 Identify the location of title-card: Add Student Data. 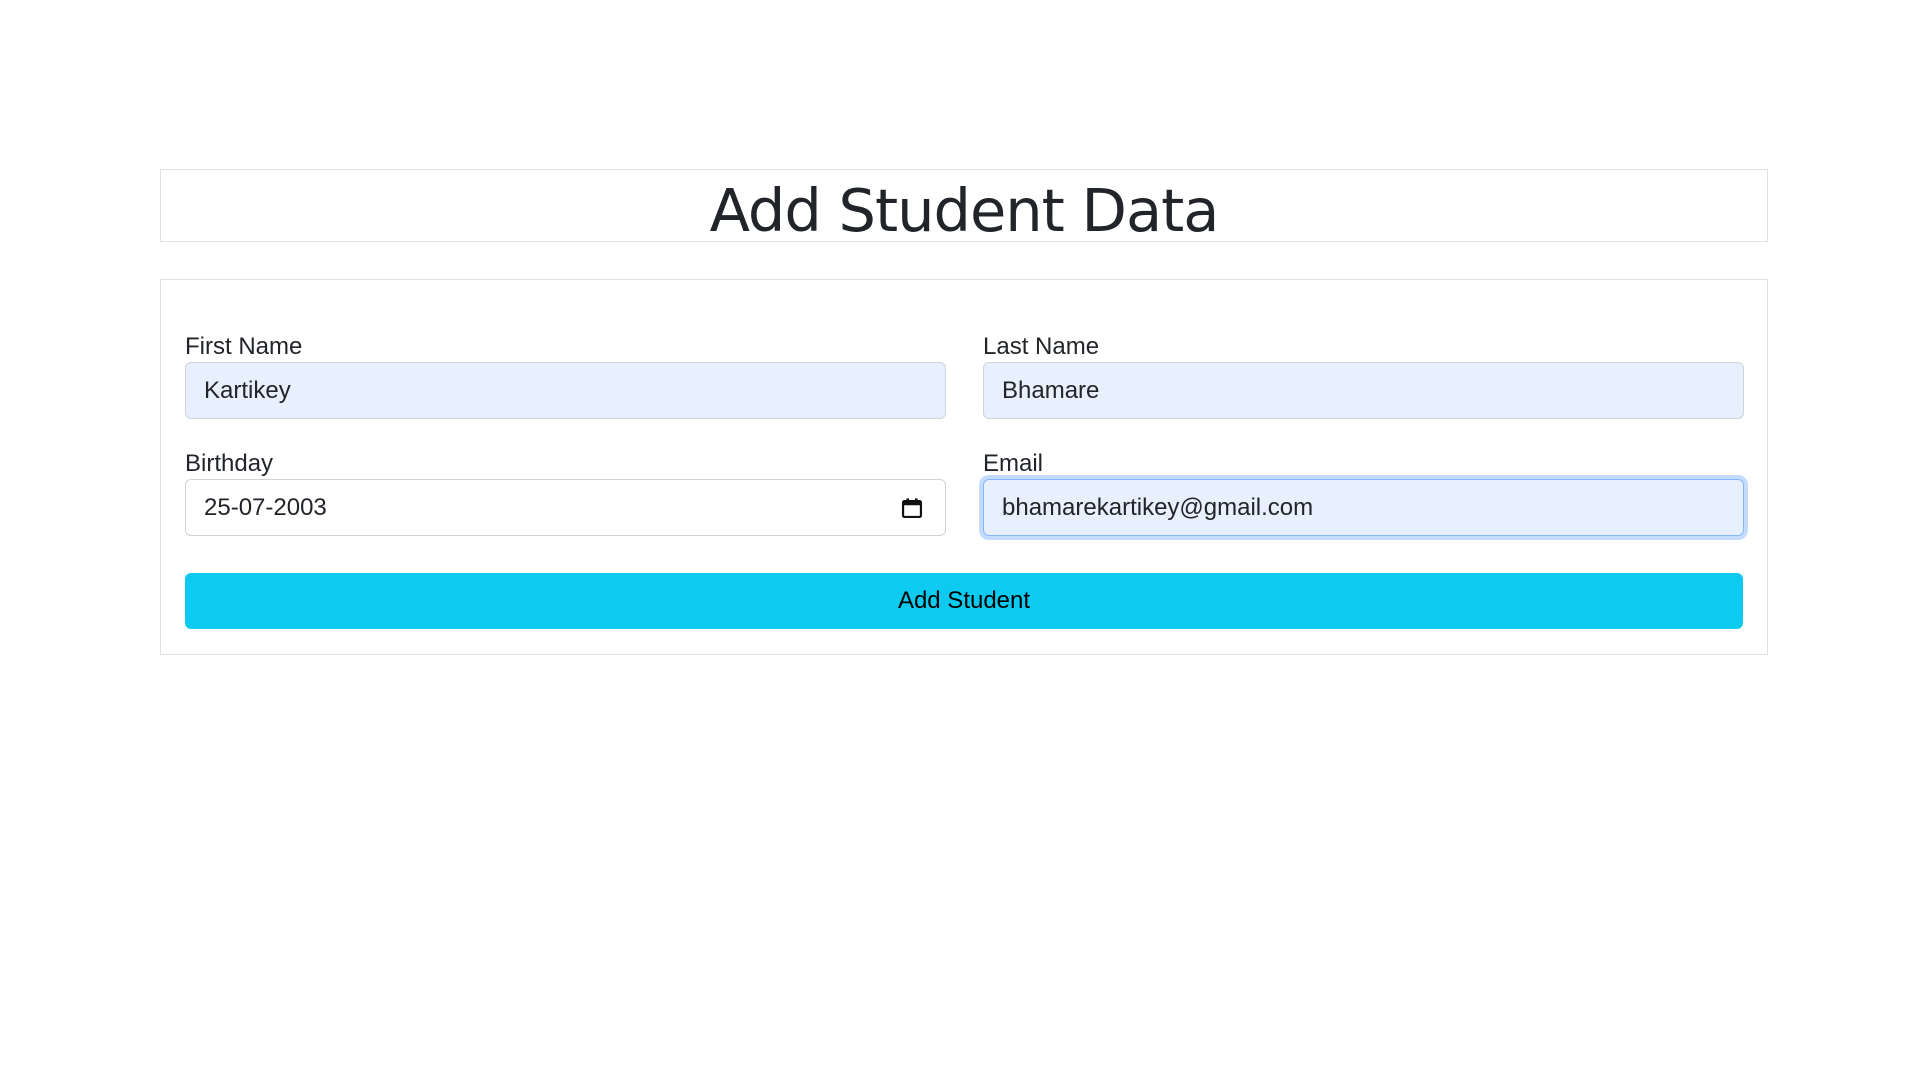
(964, 205).